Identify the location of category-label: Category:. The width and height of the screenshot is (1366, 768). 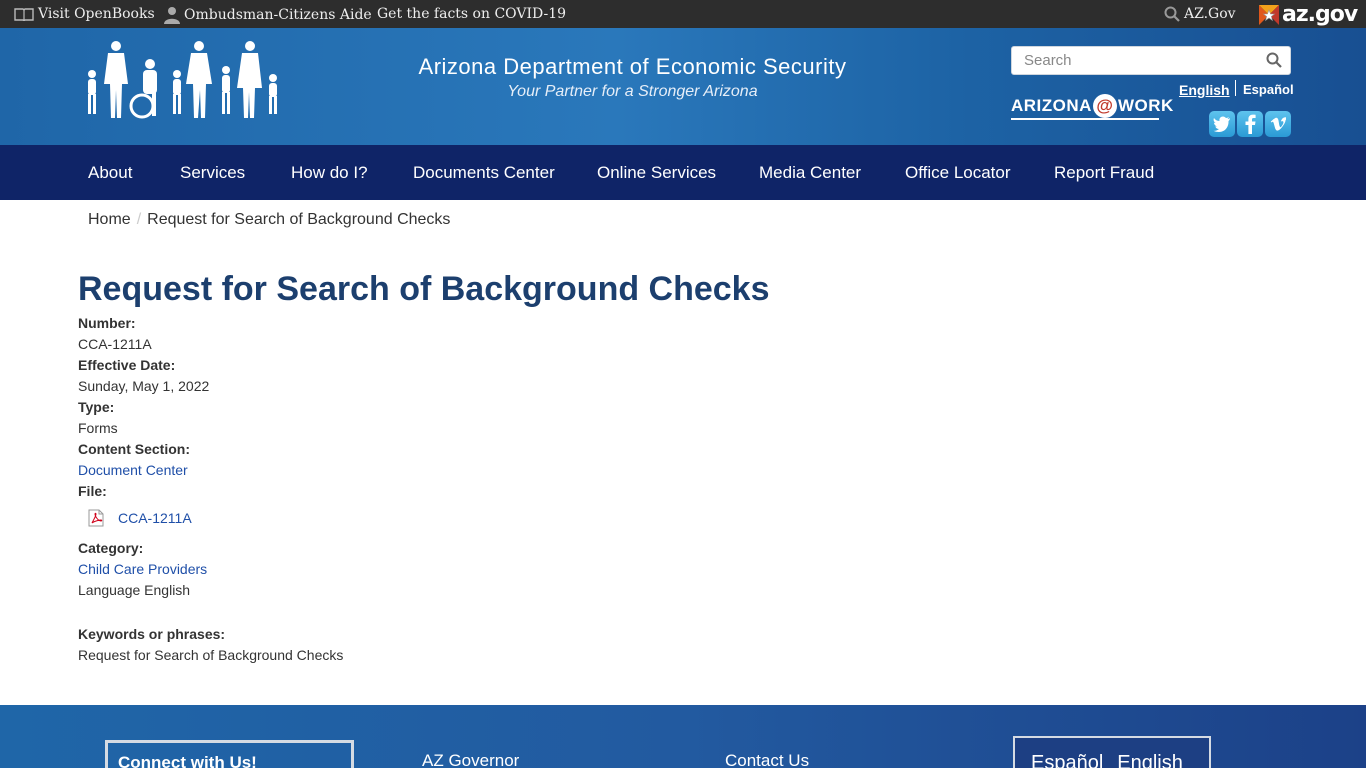
(111, 548).